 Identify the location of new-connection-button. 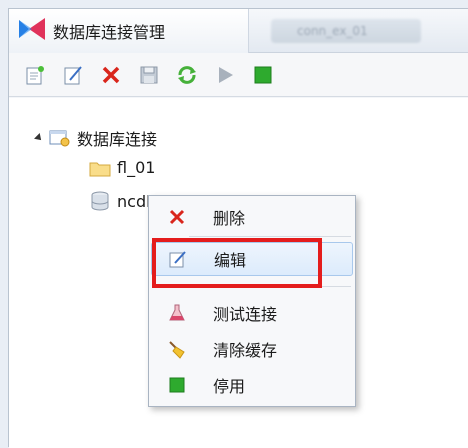
(35, 75).